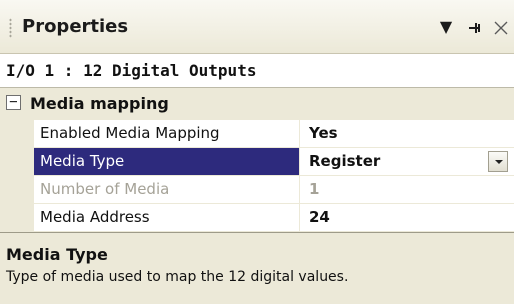  What do you see at coordinates (99, 103) in the screenshot?
I see `category-label: Media mapping` at bounding box center [99, 103].